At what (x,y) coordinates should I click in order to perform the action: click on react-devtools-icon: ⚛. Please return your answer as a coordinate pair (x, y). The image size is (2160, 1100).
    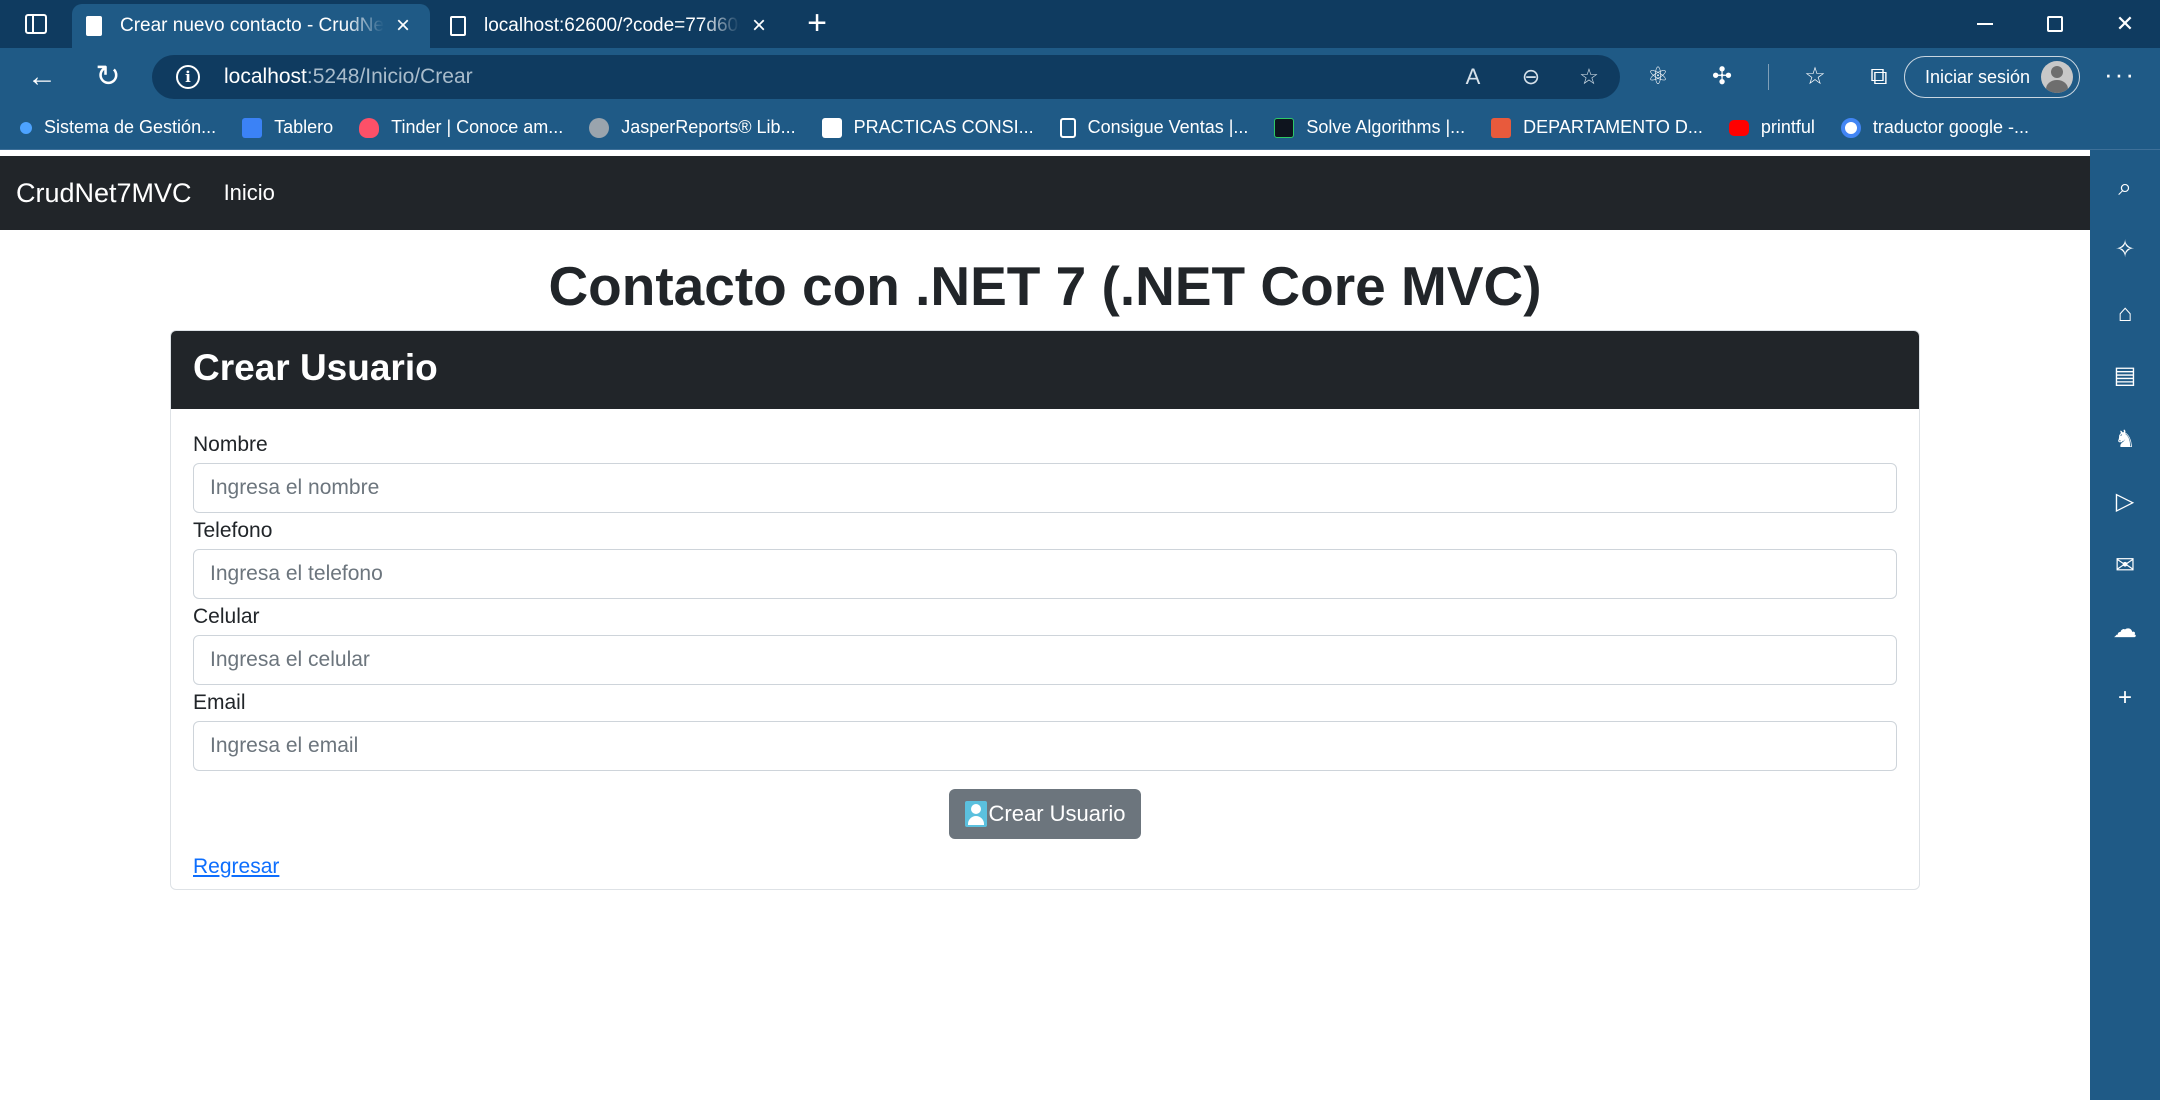
    Looking at the image, I should click on (1658, 77).